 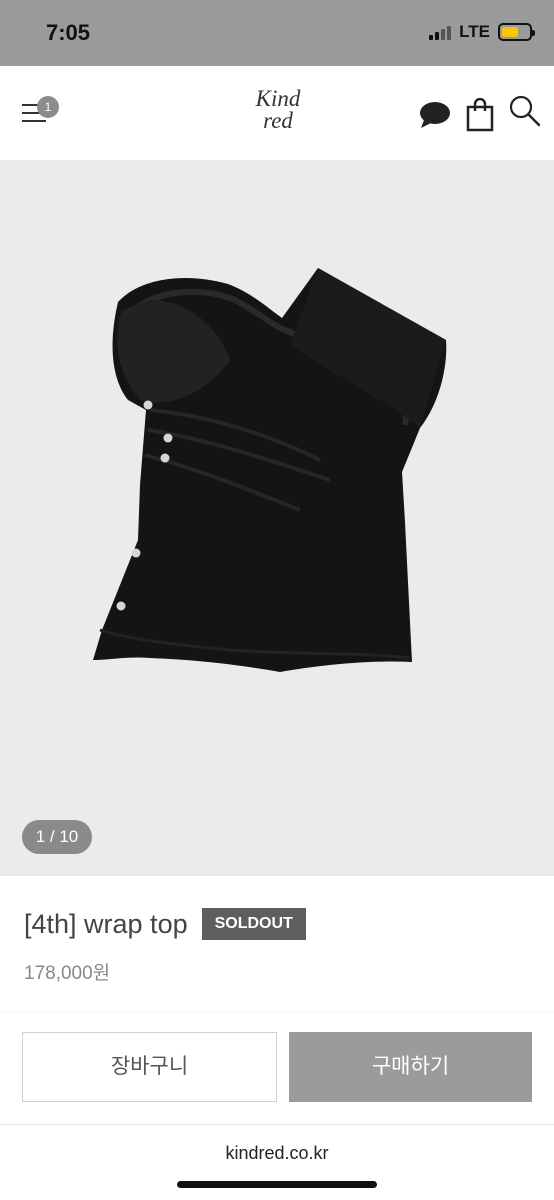 I want to click on home-indicator, so click(x=277, y=1184).